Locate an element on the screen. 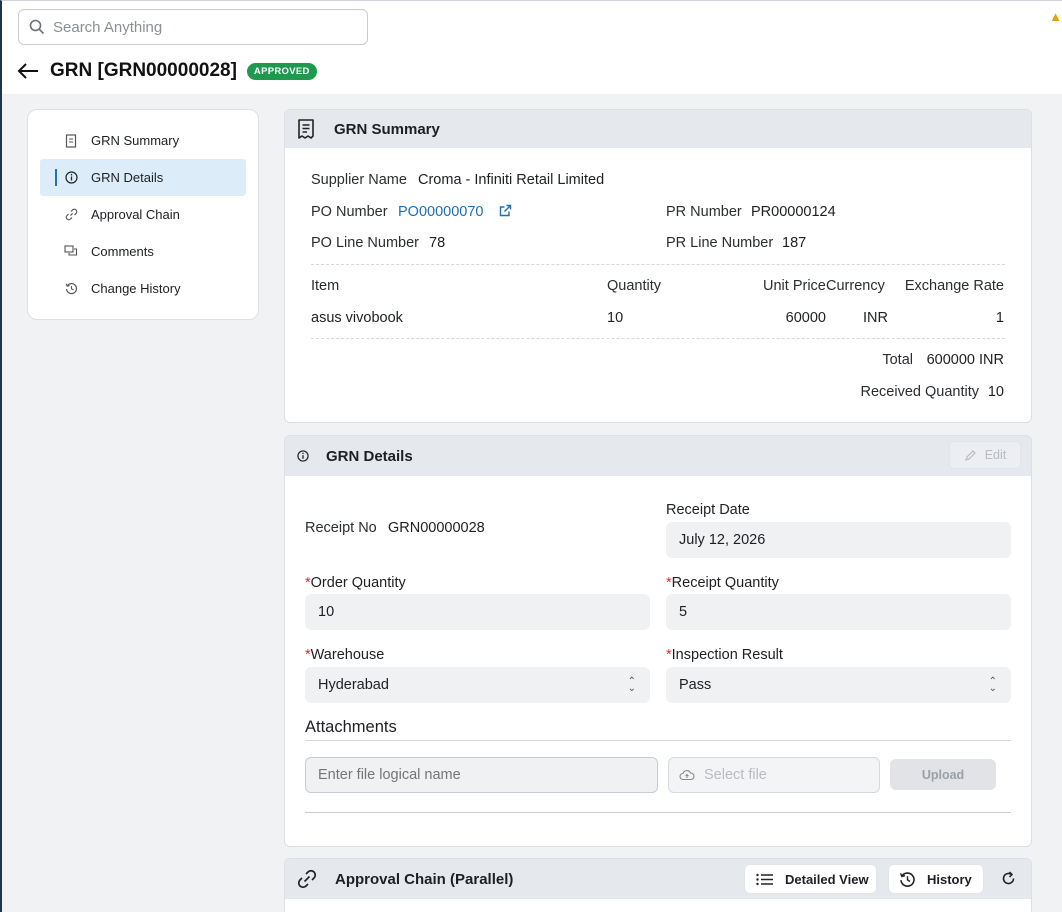 The width and height of the screenshot is (1062, 912). table-header-item: Item is located at coordinates (325, 286).